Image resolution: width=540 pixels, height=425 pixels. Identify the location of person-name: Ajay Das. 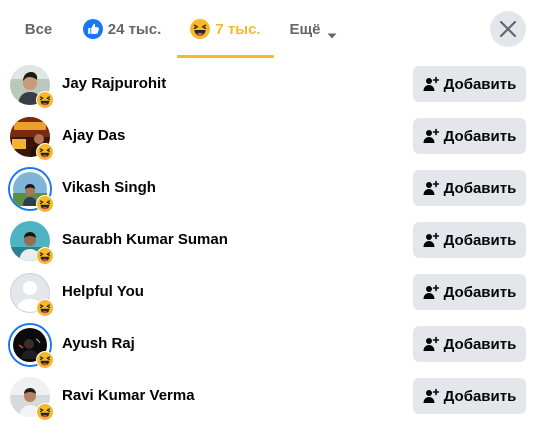
(93, 135).